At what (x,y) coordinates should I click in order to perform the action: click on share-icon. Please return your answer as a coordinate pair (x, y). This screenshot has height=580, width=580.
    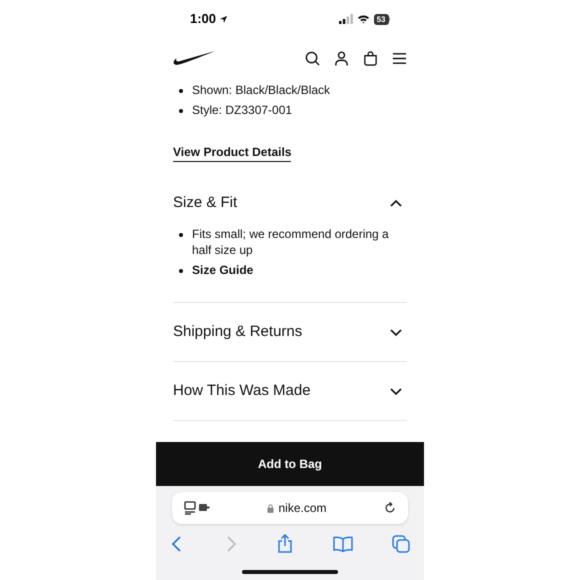
    Looking at the image, I should click on (285, 543).